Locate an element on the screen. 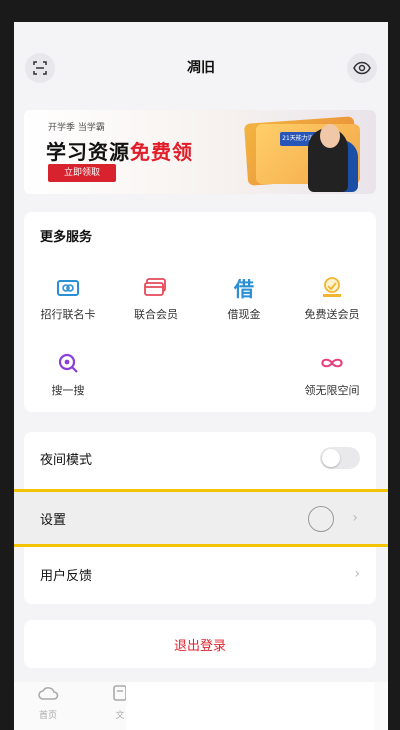 Image resolution: width=400 pixels, height=730 pixels. eye-icon is located at coordinates (362, 68).